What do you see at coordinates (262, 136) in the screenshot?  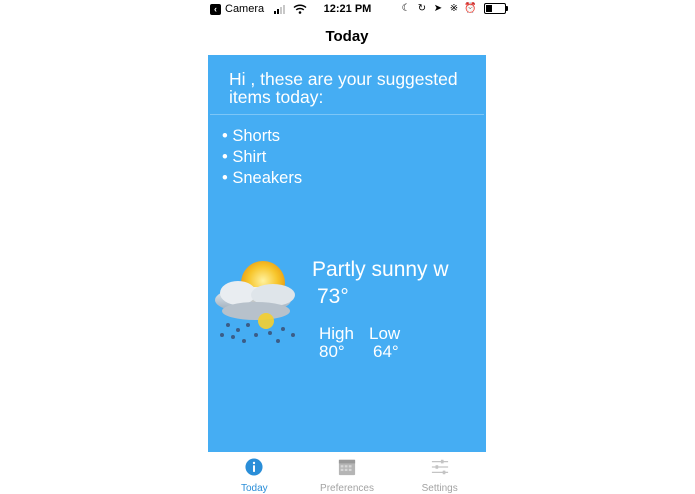 I see `list-item: Shorts` at bounding box center [262, 136].